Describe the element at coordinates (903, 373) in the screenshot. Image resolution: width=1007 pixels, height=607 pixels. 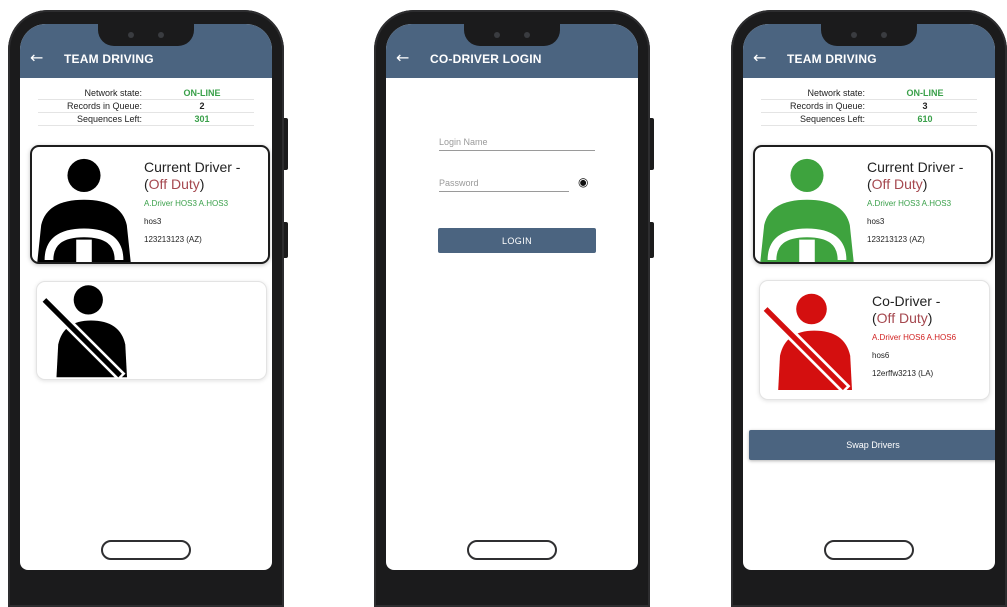
I see `codriver-license: 12erffw3213 (LA)` at that location.